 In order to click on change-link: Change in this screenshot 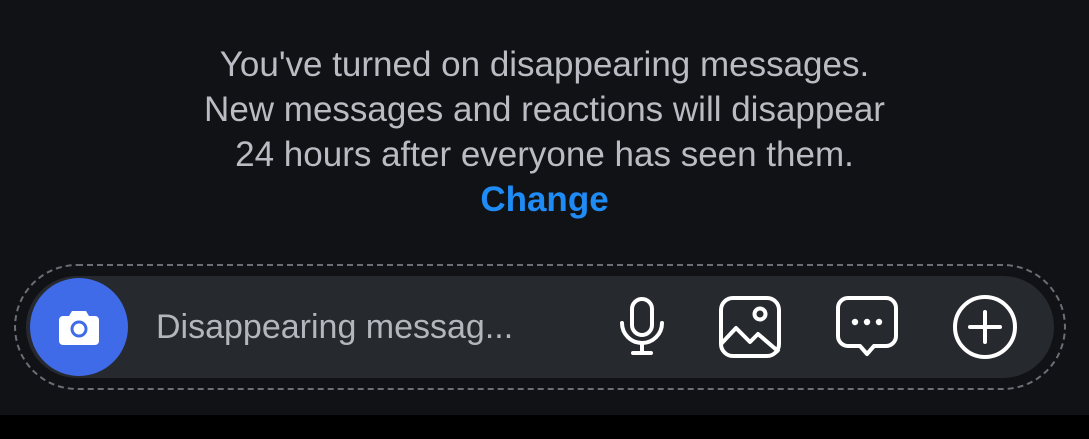, I will do `click(544, 199)`.